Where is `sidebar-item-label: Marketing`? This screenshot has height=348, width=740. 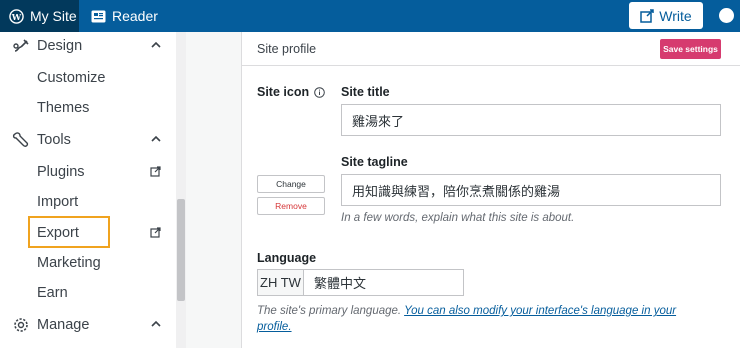 sidebar-item-label: Marketing is located at coordinates (69, 263).